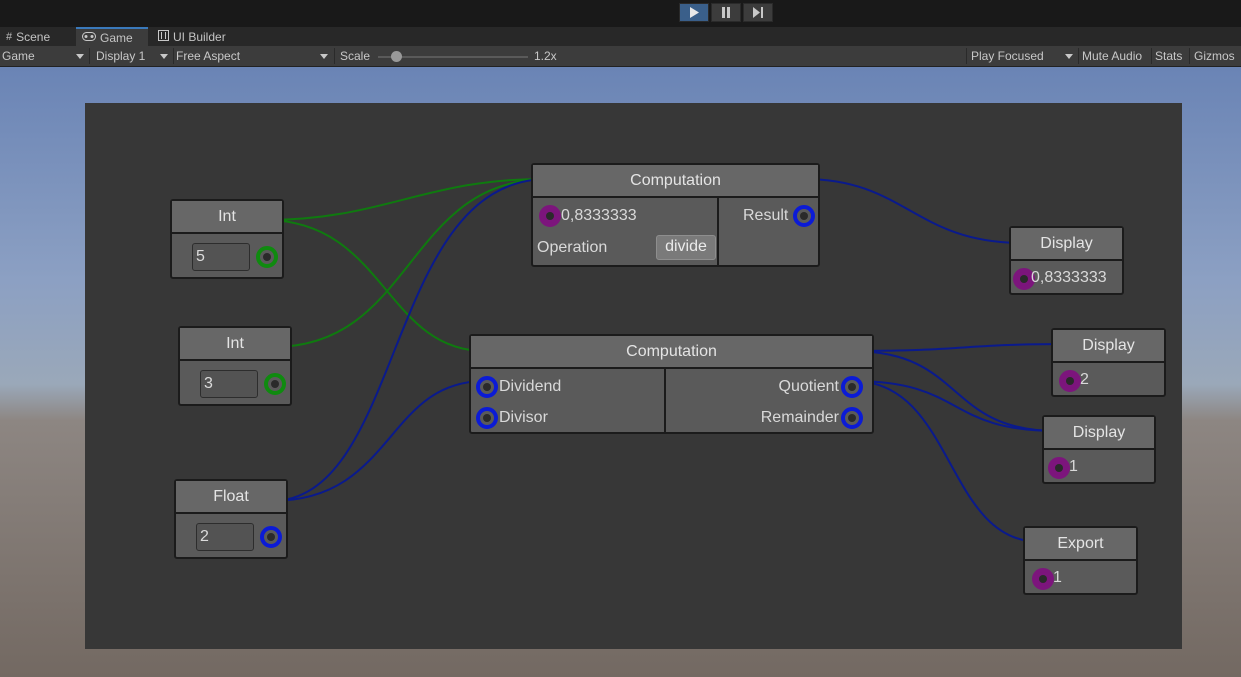  I want to click on node-title: Float, so click(231, 497).